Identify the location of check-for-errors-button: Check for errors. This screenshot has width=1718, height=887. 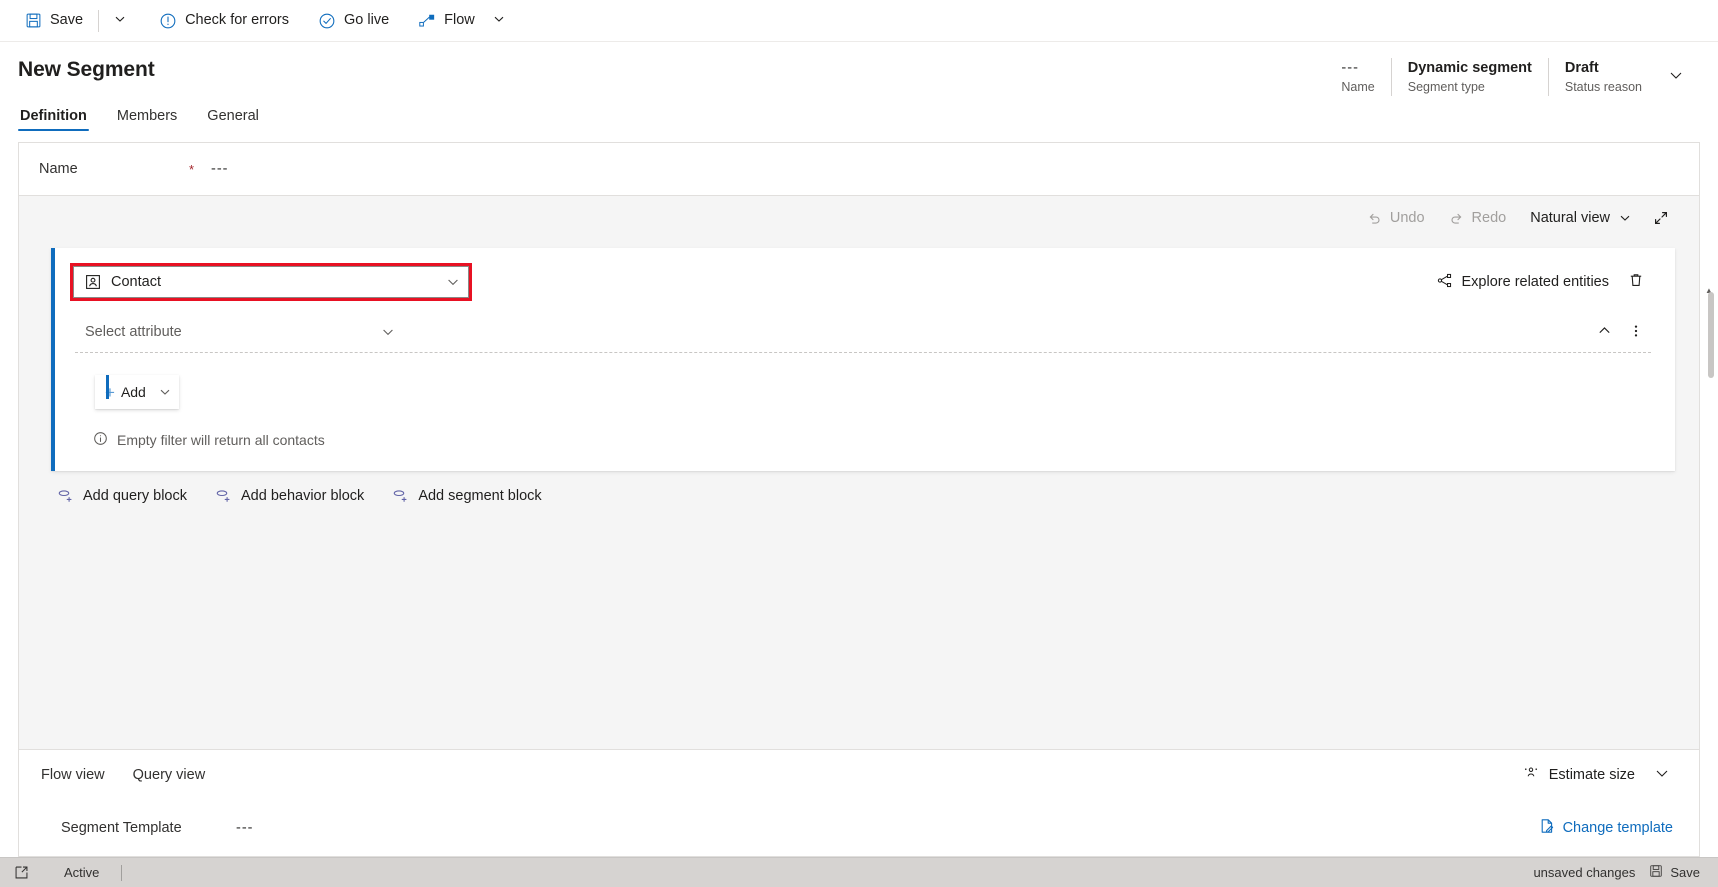
(223, 21).